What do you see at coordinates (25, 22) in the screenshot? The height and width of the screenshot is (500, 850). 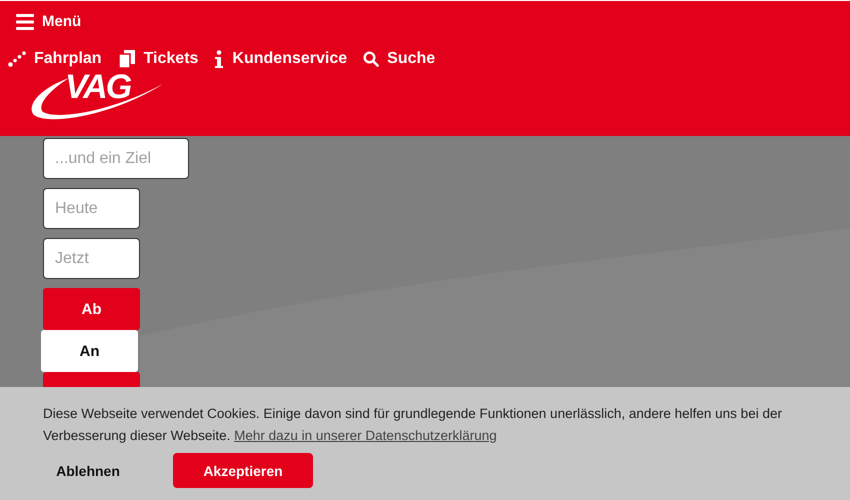 I see `menu-icon` at bounding box center [25, 22].